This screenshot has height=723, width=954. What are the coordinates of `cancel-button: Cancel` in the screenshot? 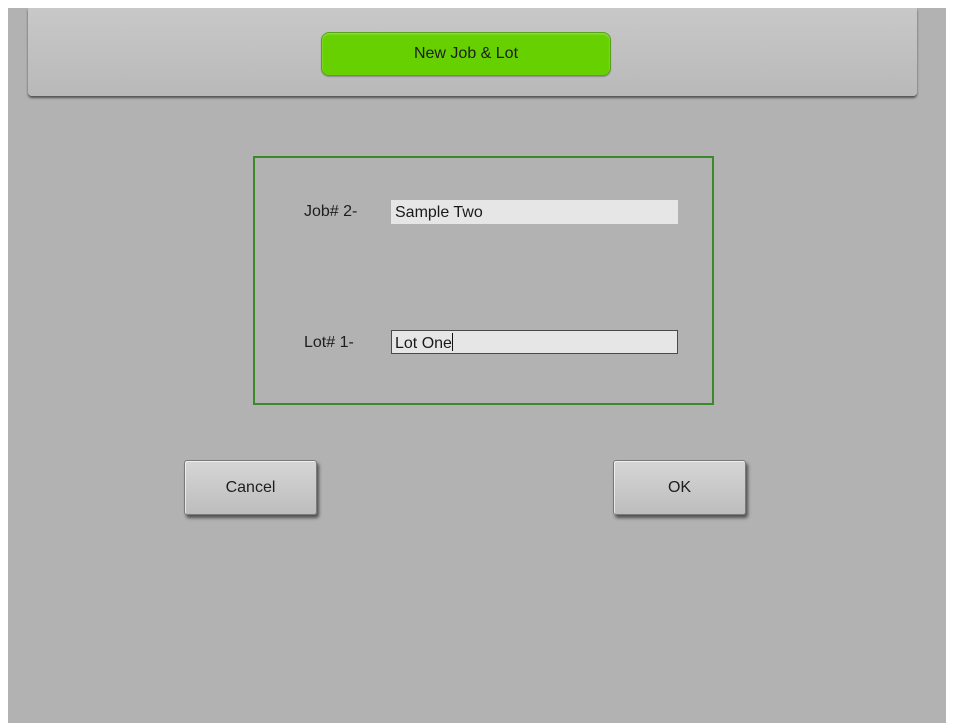 It's located at (250, 487).